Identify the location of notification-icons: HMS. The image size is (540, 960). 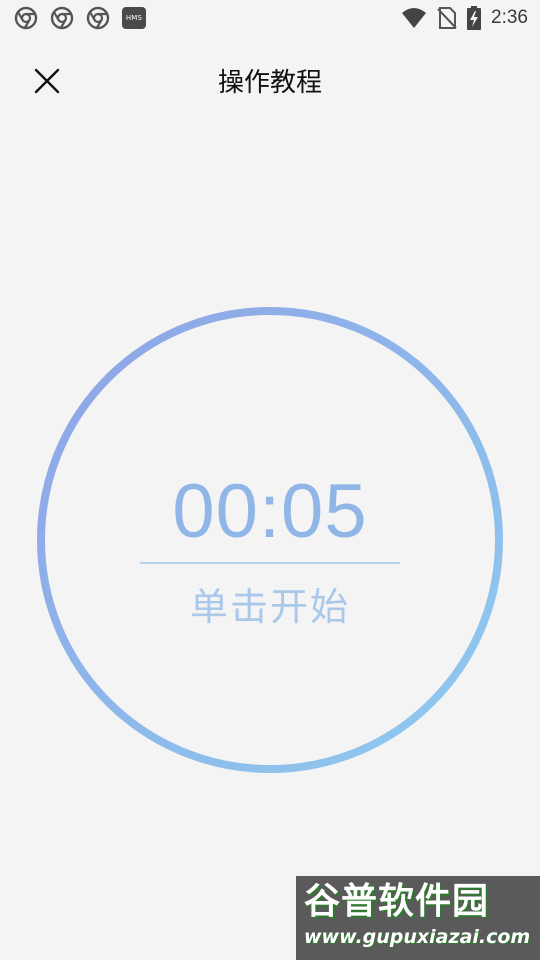
(80, 18).